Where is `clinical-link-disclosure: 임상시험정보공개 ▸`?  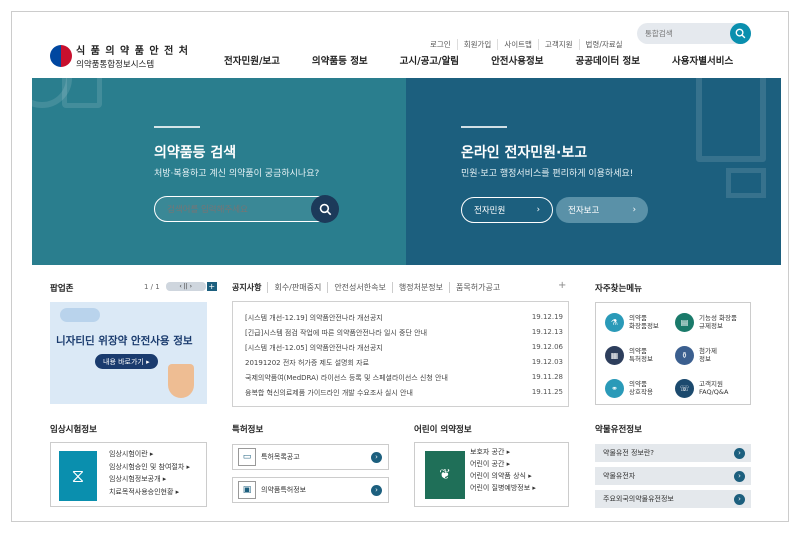 clinical-link-disclosure: 임상시험정보공개 ▸ is located at coordinates (149, 479).